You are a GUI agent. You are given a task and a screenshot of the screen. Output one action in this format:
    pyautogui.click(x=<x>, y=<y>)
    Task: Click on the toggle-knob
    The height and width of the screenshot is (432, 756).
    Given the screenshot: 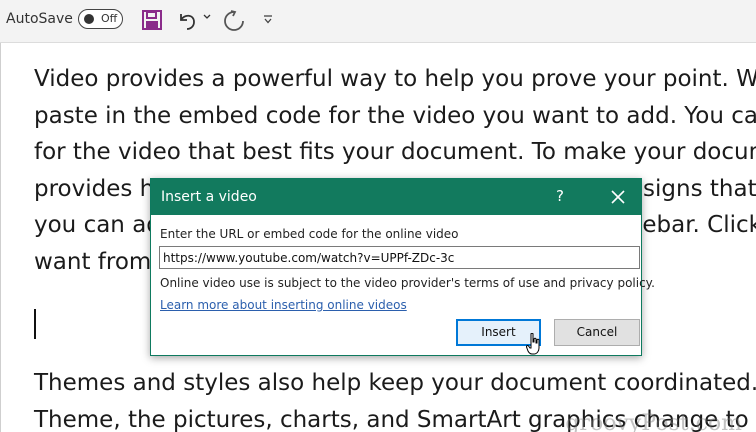 What is the action you would take?
    pyautogui.click(x=89, y=19)
    